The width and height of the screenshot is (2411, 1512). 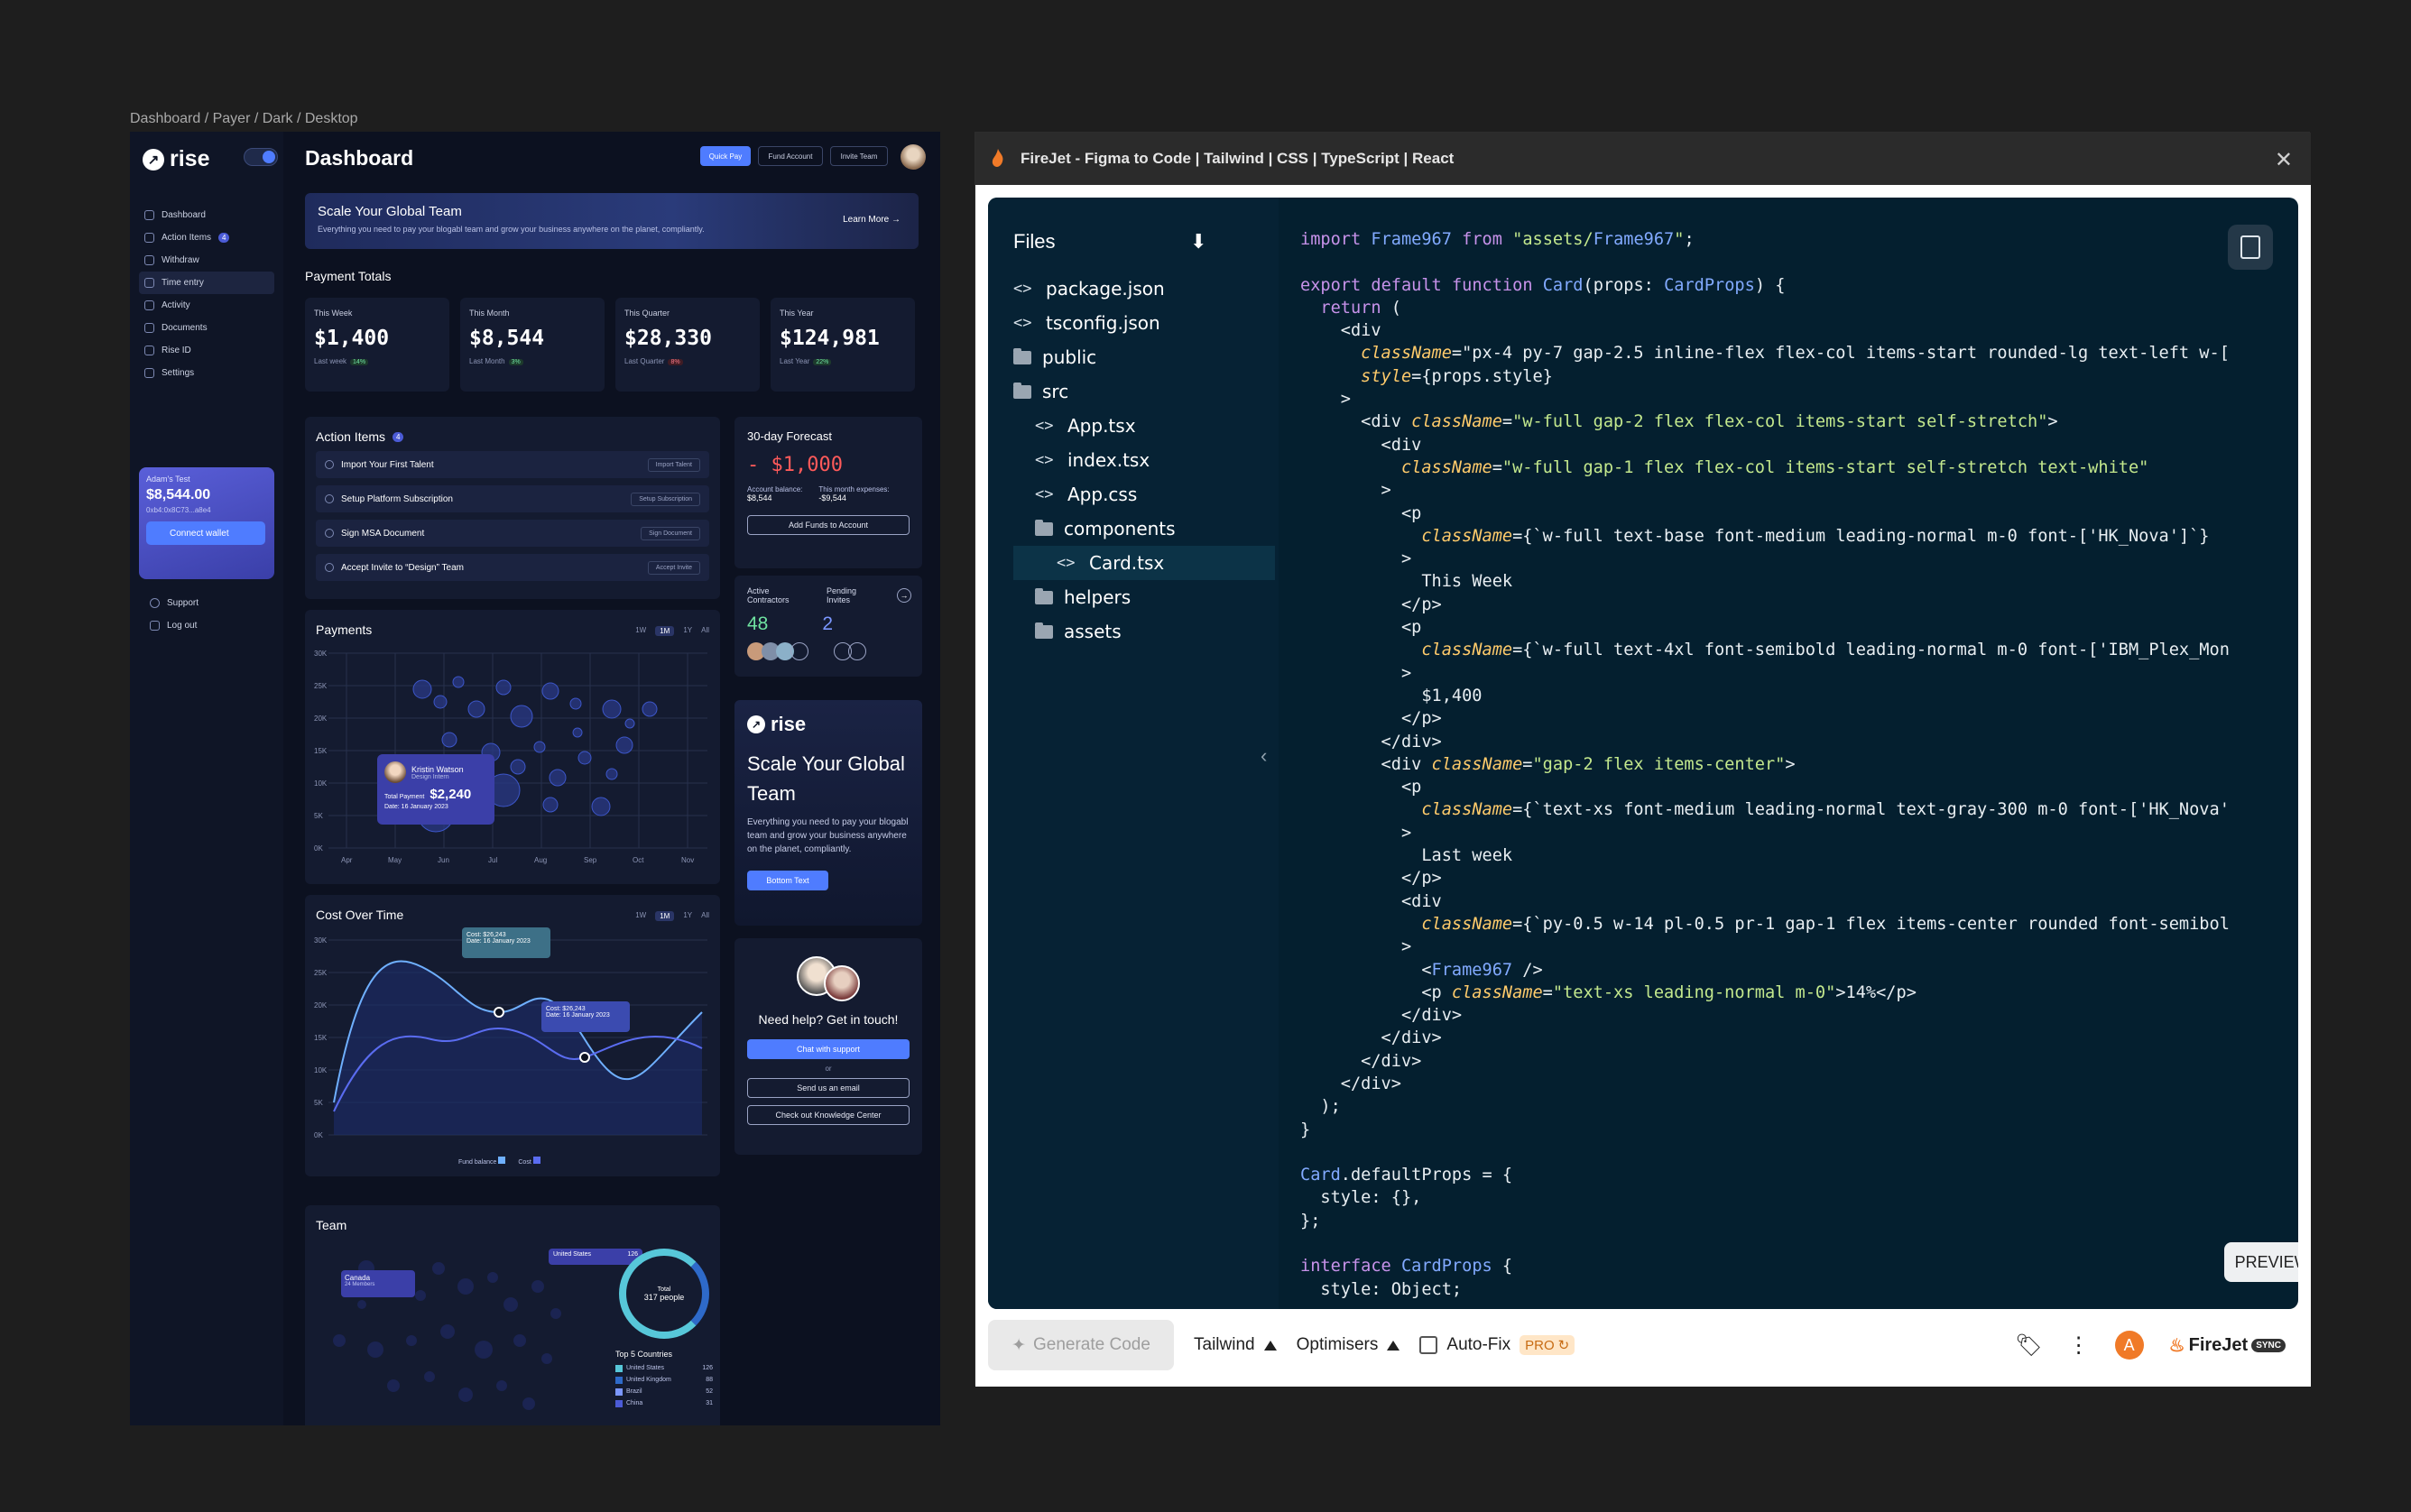 What do you see at coordinates (828, 1115) in the screenshot?
I see `knowledge-center-button: Check out Knowledge Center` at bounding box center [828, 1115].